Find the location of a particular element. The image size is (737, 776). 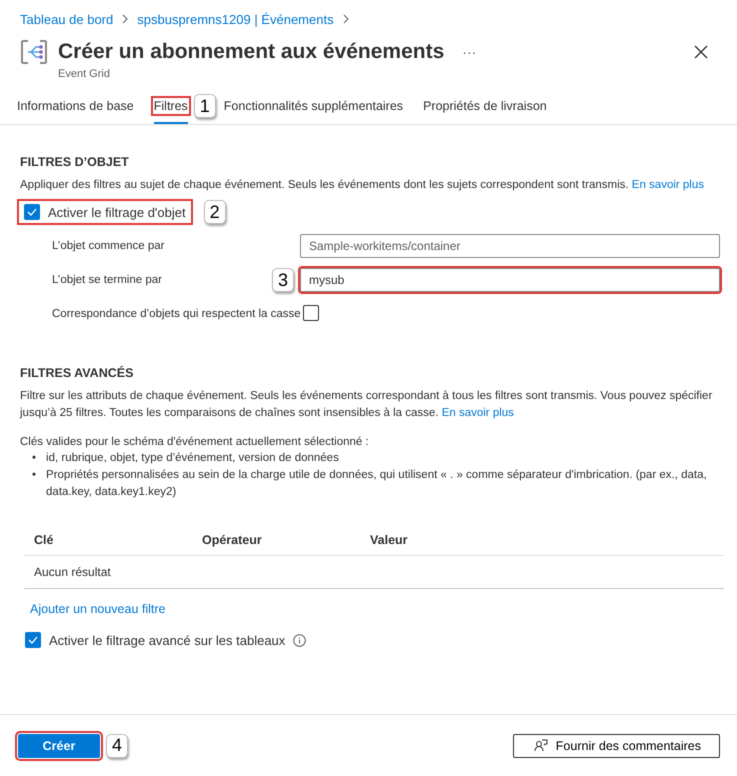

callout-number: 3 is located at coordinates (283, 280).